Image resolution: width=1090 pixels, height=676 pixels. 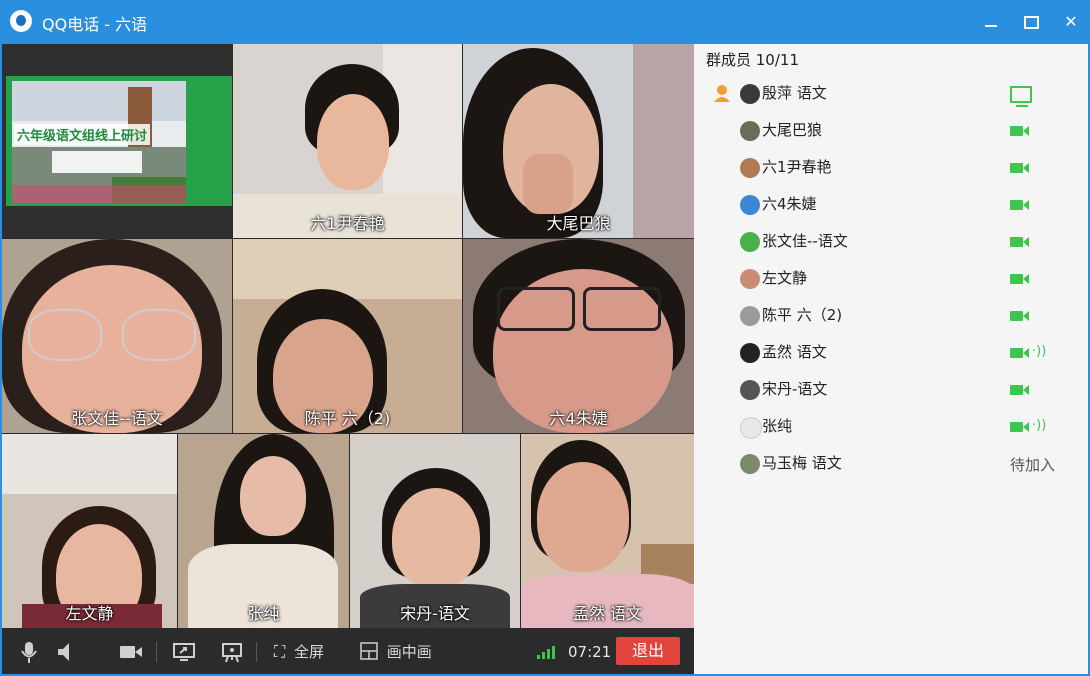 What do you see at coordinates (82, 134) in the screenshot?
I see `slide-title: 六年级语文组线上研讨` at bounding box center [82, 134].